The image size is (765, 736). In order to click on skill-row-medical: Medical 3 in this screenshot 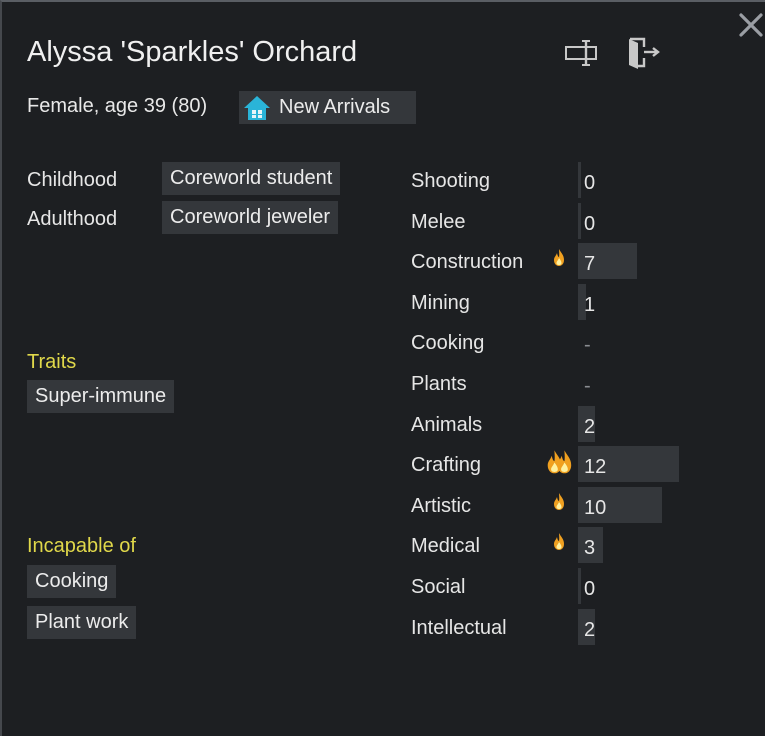, I will do `click(561, 547)`.